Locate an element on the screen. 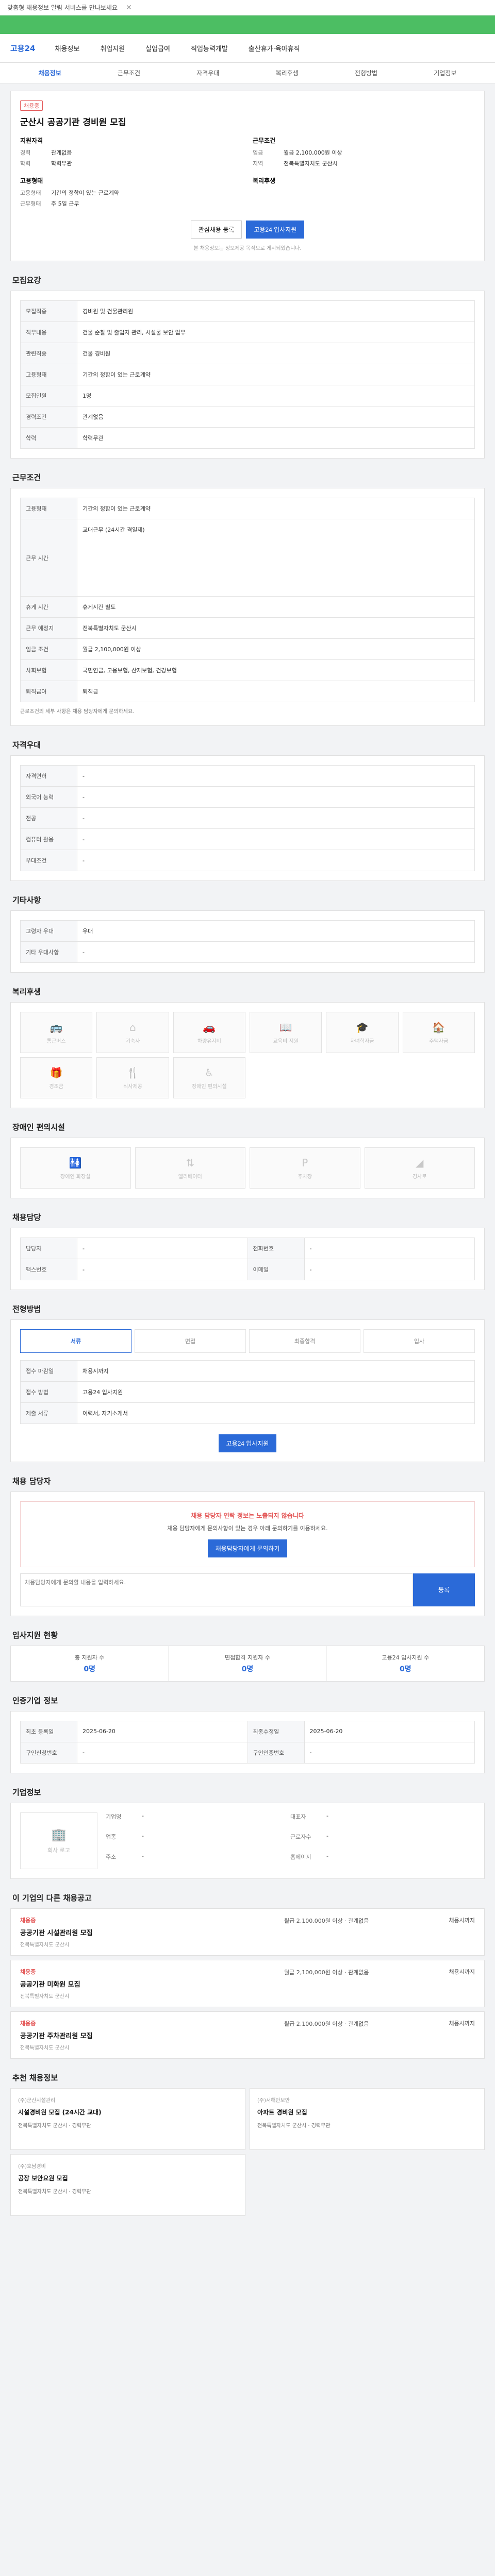 This screenshot has height=2576, width=495. apply-status-card: 총 지원자 수 0명 면접합격 지원자 수 0명 고용24 입사지원 수 0명 is located at coordinates (247, 1663).